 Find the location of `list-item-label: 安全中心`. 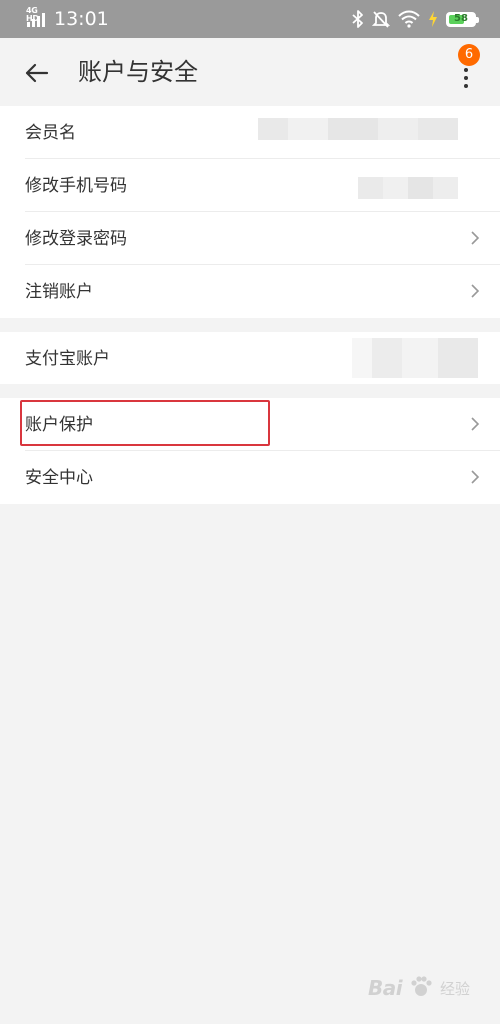

list-item-label: 安全中心 is located at coordinates (59, 478).